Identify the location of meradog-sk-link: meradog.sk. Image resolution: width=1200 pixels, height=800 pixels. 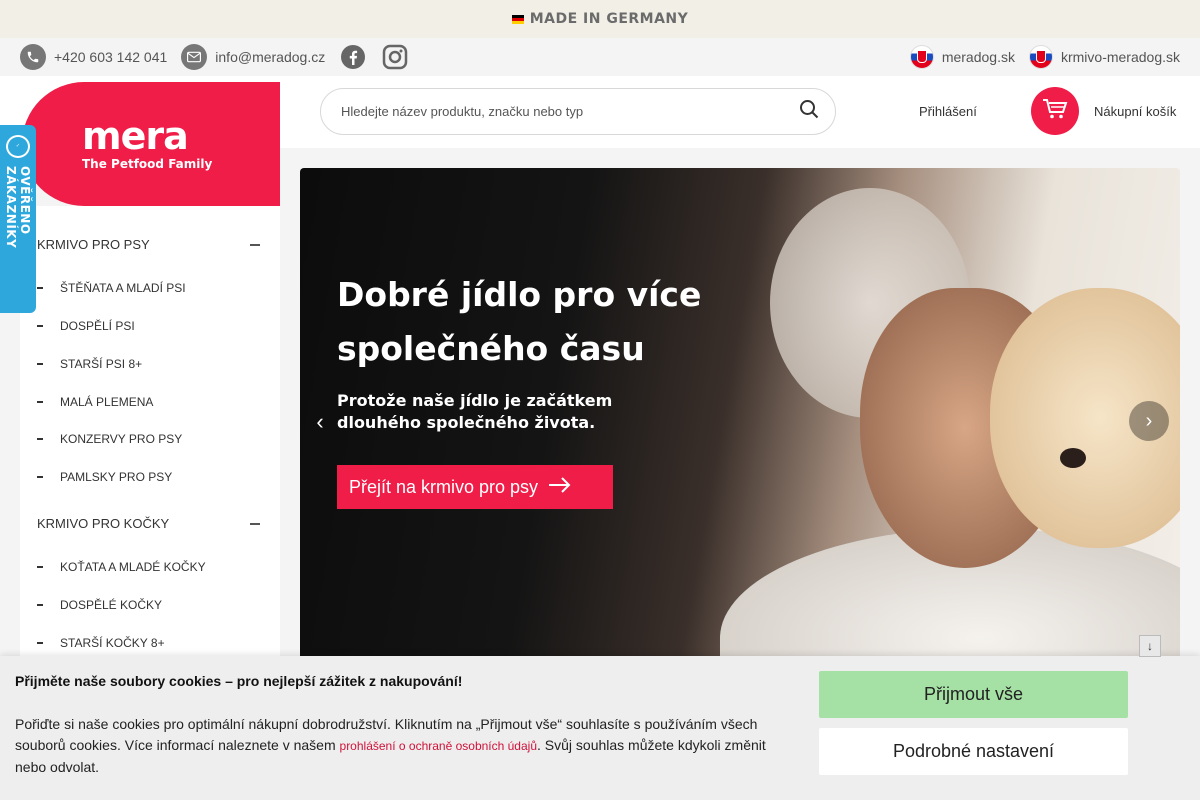
(962, 57).